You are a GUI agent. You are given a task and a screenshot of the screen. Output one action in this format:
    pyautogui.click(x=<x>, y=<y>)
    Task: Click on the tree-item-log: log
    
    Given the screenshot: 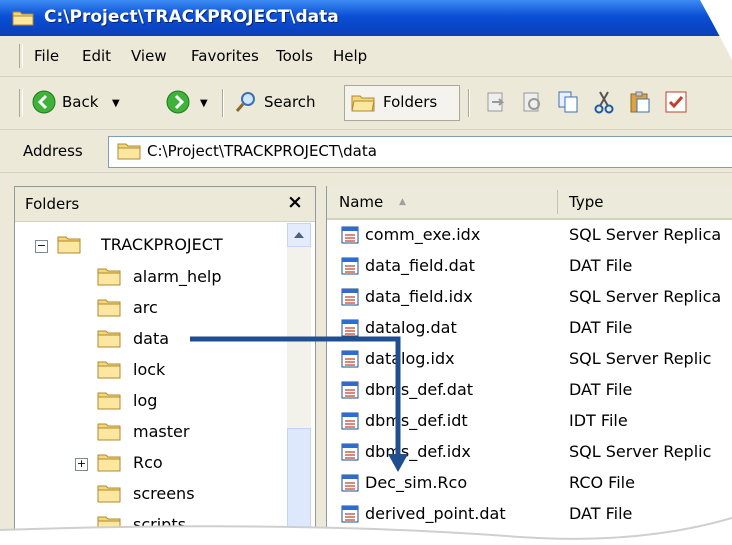 What is the action you would take?
    pyautogui.click(x=187, y=402)
    